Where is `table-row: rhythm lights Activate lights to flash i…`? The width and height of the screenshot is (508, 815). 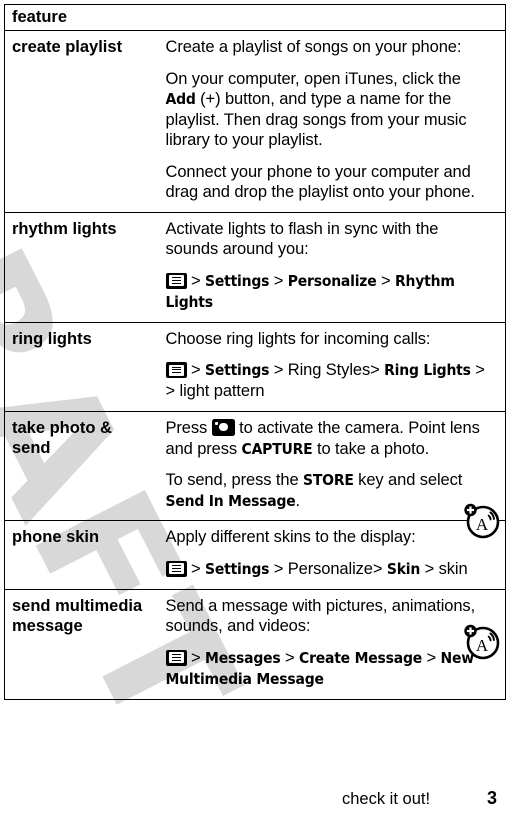 table-row: rhythm lights Activate lights to flash i… is located at coordinates (255, 267).